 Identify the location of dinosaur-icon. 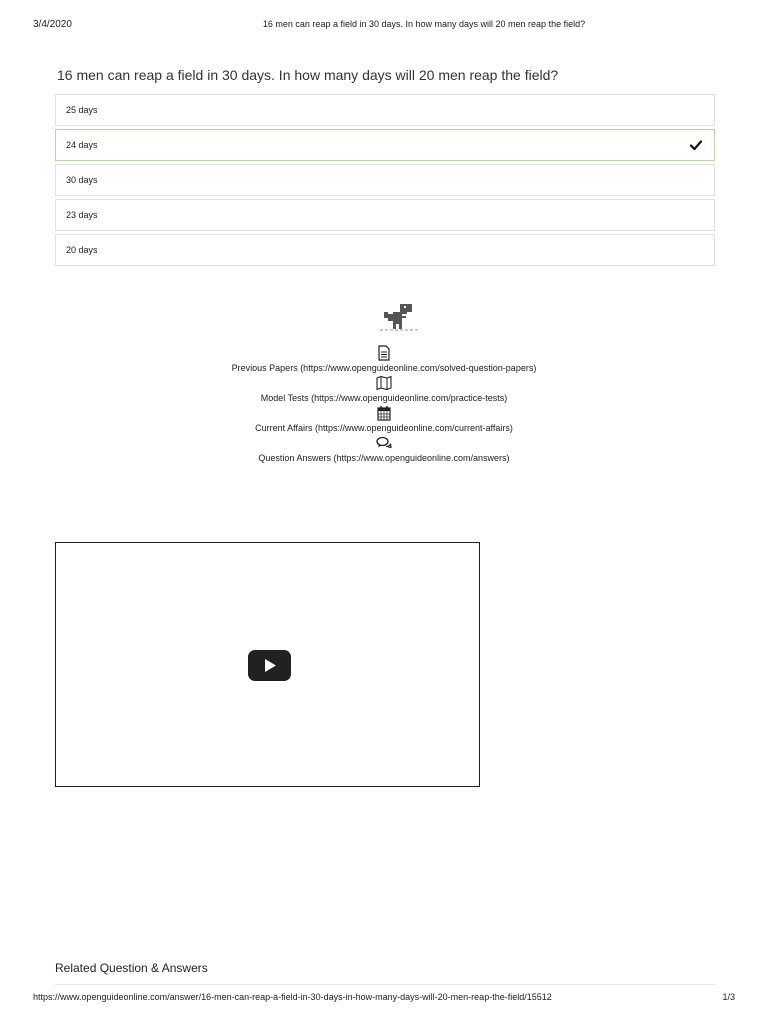
(400, 317).